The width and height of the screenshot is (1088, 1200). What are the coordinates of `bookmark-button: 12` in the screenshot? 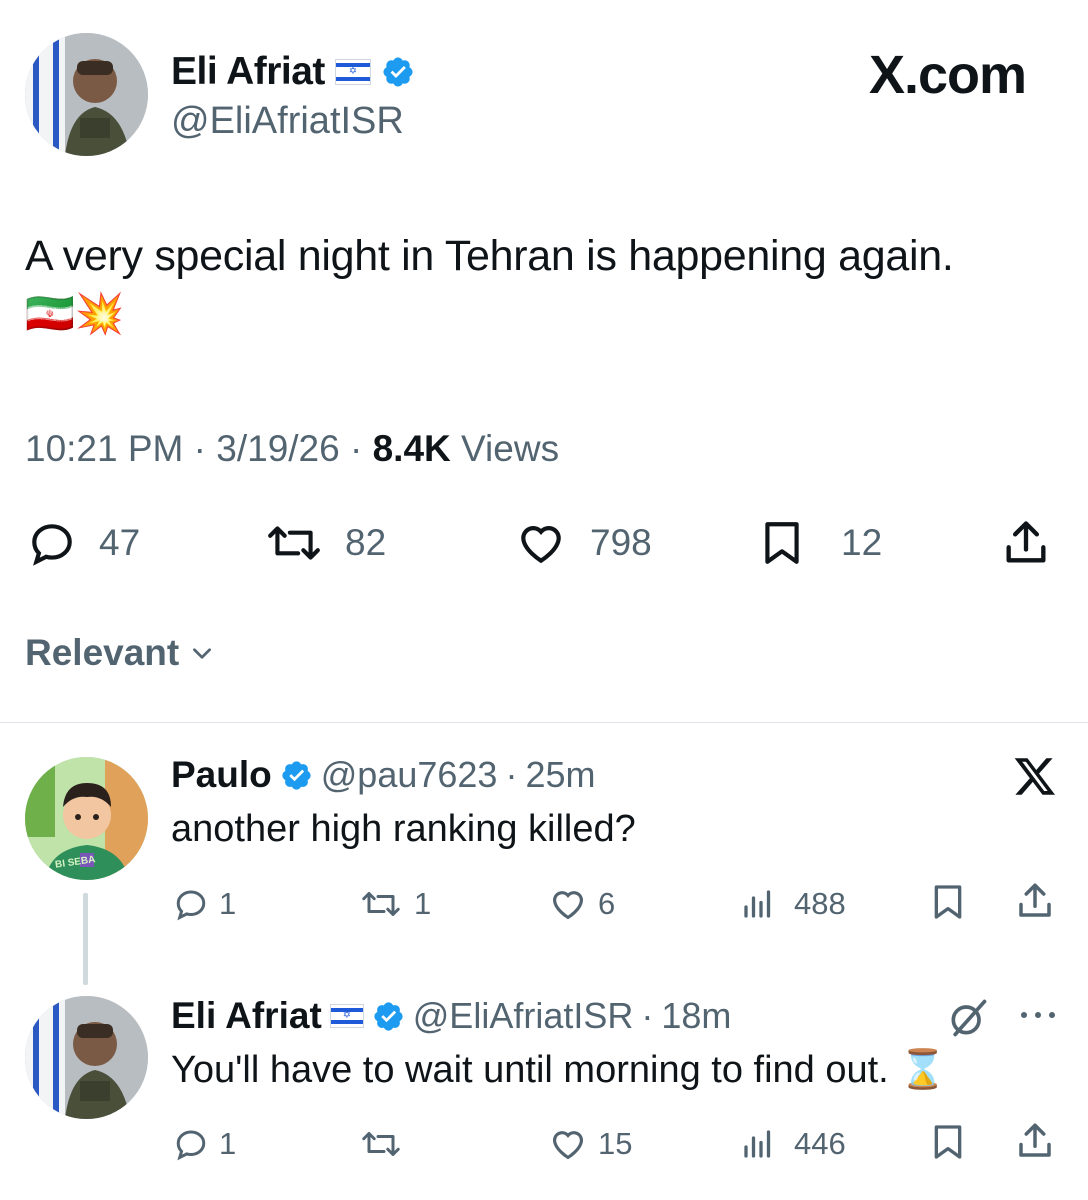 It's located at (819, 543).